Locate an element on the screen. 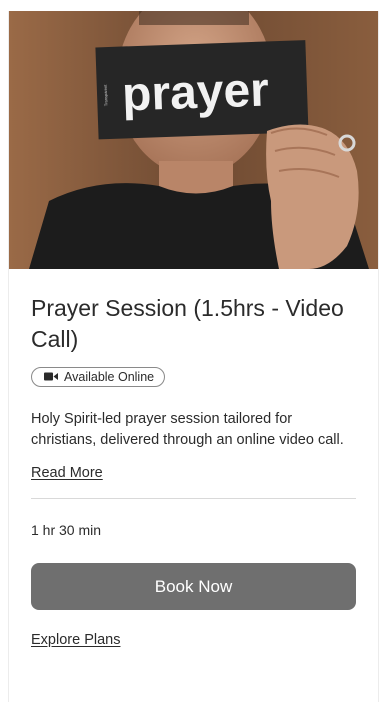 The height and width of the screenshot is (702, 389). divider is located at coordinates (193, 498).